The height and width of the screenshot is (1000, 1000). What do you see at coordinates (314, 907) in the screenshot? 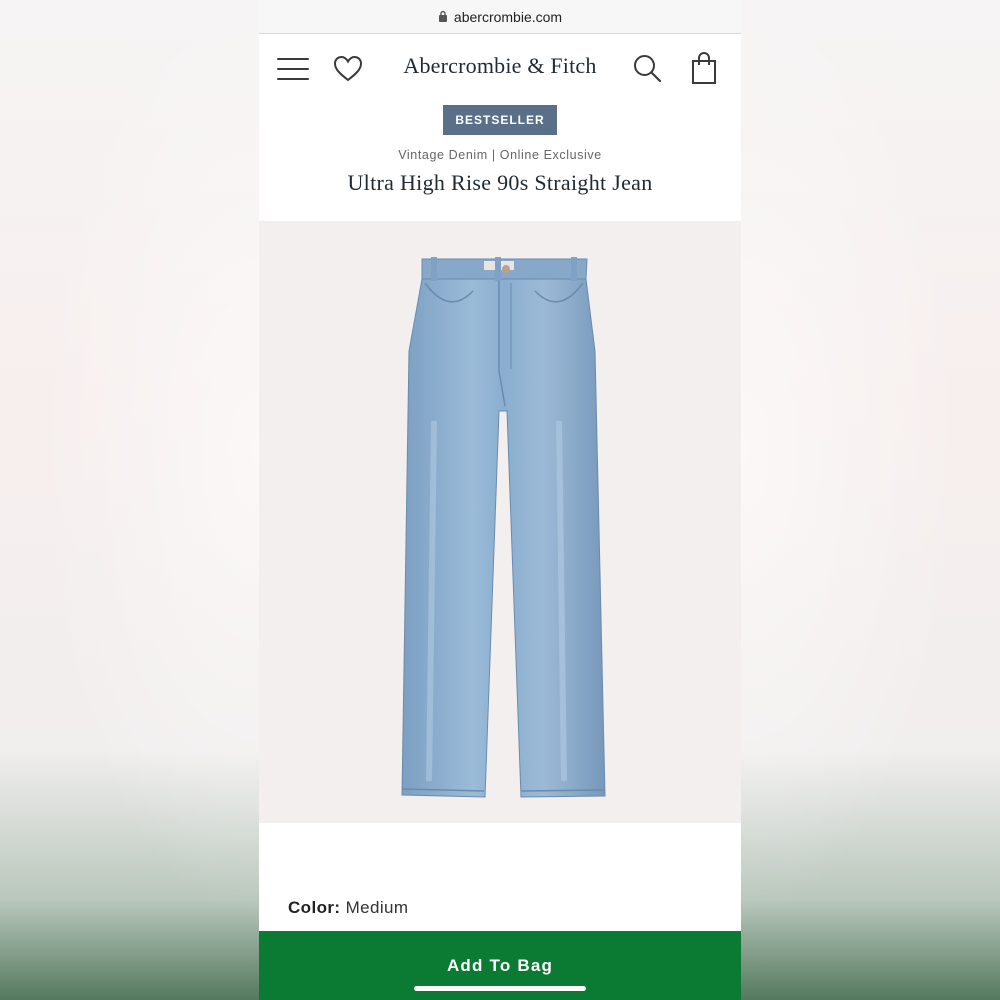
I see `color-label: Color:` at bounding box center [314, 907].